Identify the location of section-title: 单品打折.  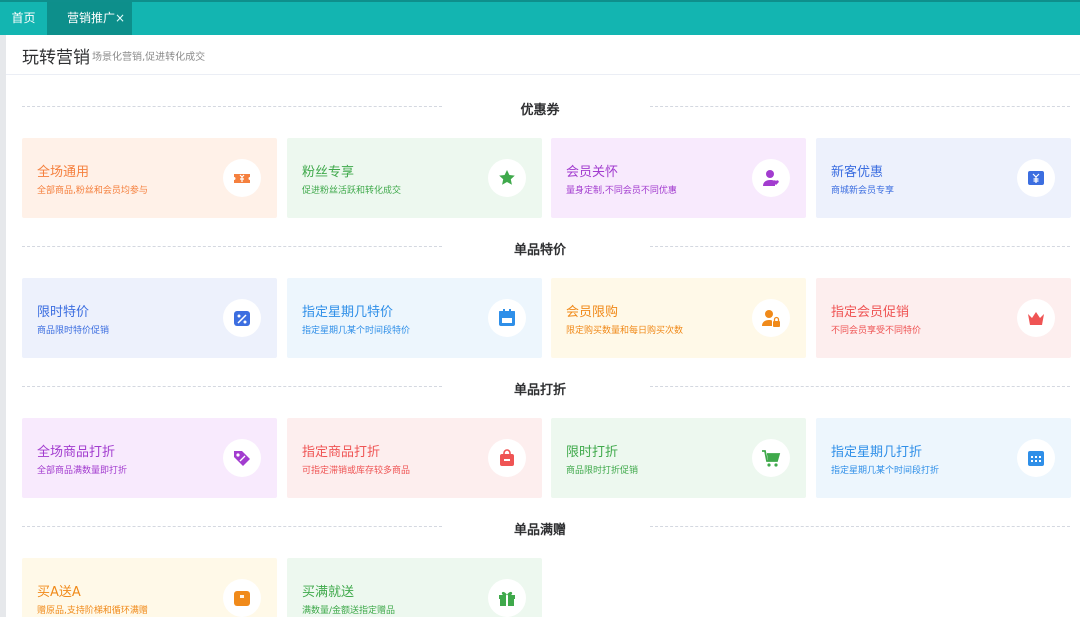
(539, 390).